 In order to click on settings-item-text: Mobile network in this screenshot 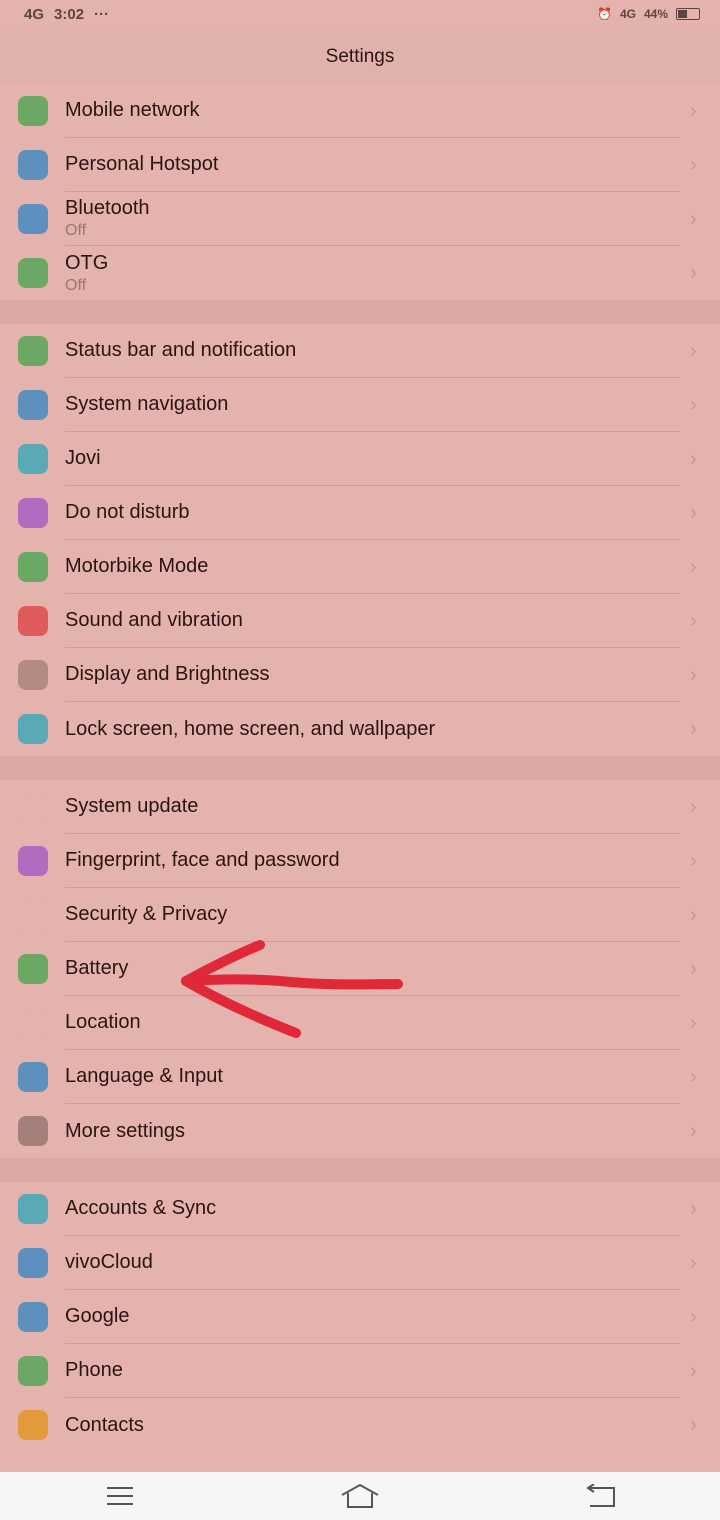, I will do `click(372, 111)`.